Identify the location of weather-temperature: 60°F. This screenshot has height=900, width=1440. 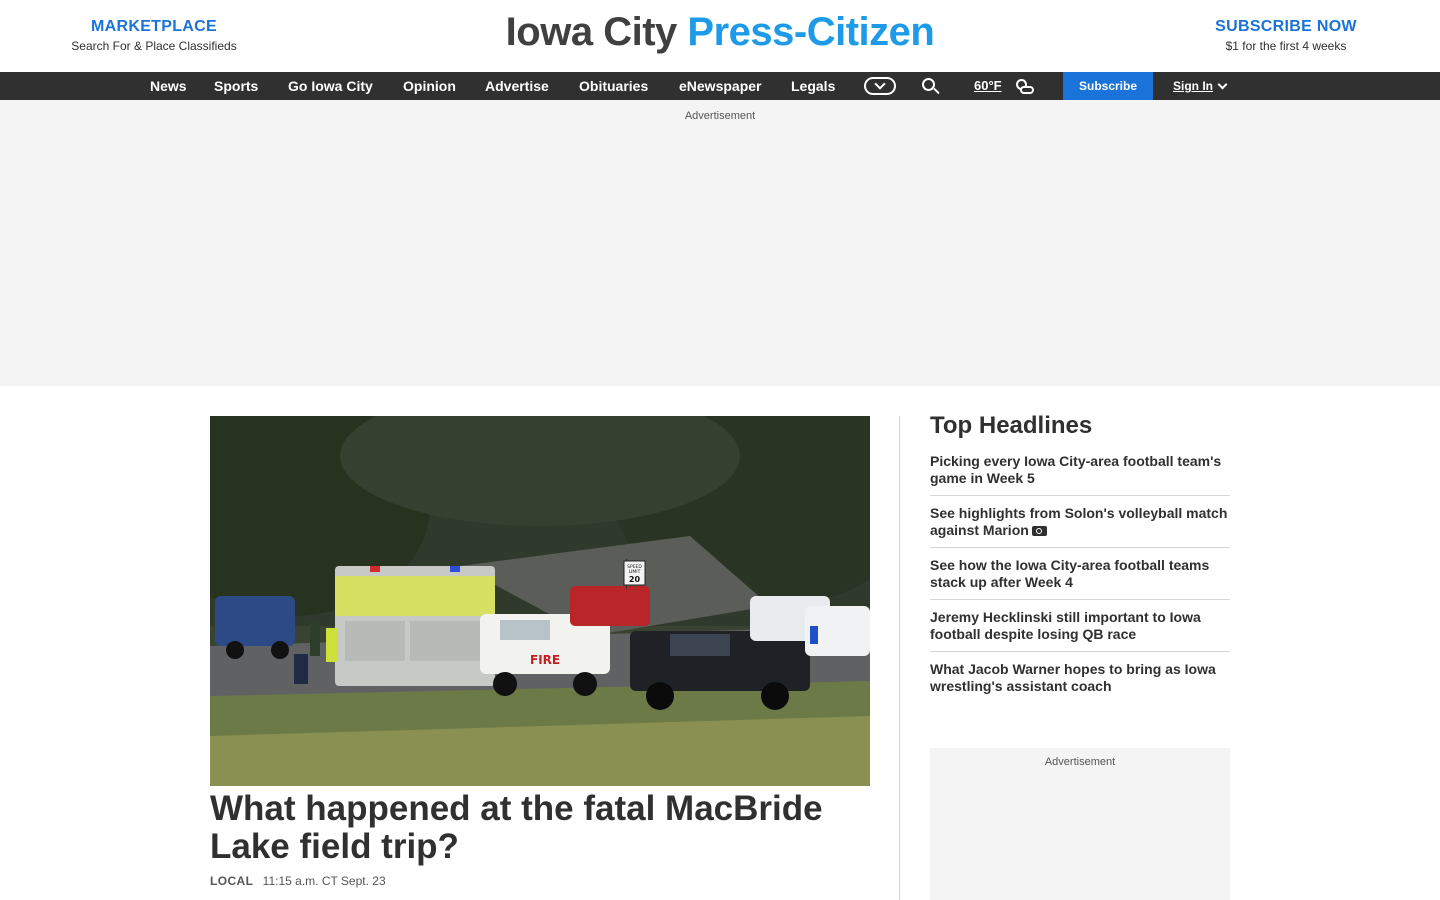
(988, 86).